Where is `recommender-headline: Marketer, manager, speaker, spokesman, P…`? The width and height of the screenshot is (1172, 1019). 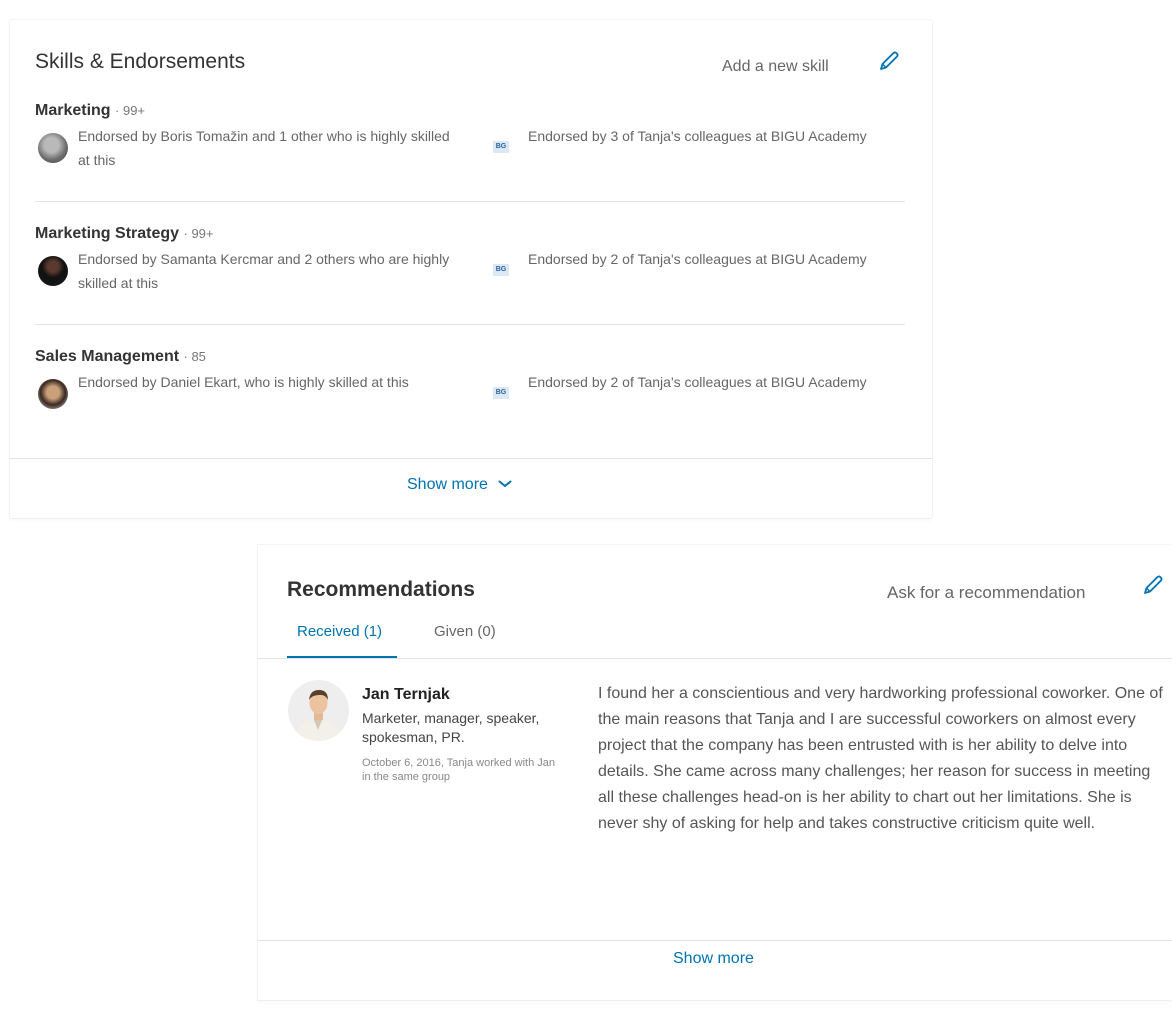
recommender-headline: Marketer, manager, speaker, spokesman, P… is located at coordinates (451, 727).